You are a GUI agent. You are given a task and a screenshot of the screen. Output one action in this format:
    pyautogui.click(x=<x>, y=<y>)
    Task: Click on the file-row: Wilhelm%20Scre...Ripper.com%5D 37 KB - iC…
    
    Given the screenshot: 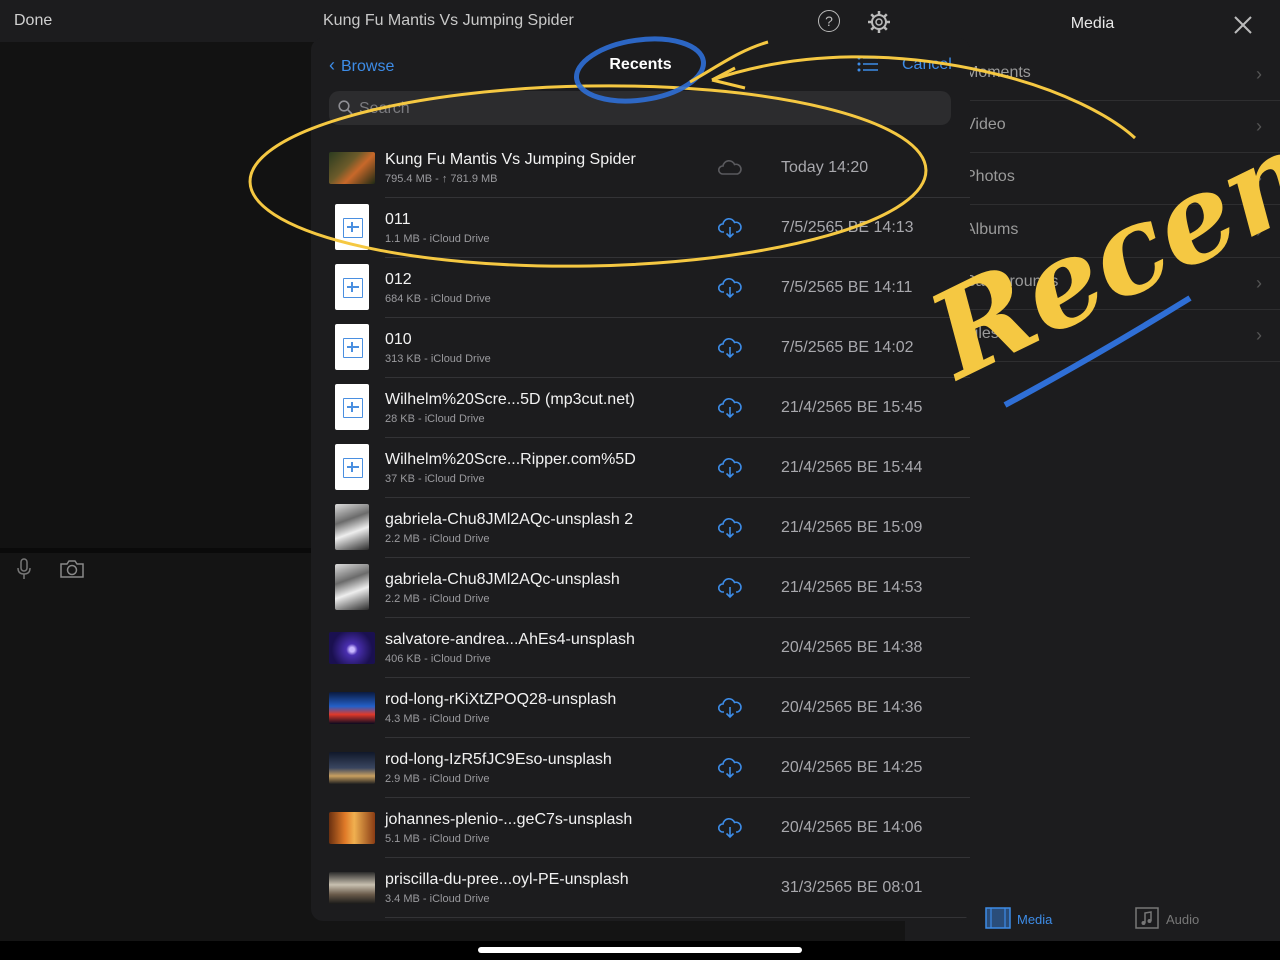 What is the action you would take?
    pyautogui.click(x=640, y=468)
    